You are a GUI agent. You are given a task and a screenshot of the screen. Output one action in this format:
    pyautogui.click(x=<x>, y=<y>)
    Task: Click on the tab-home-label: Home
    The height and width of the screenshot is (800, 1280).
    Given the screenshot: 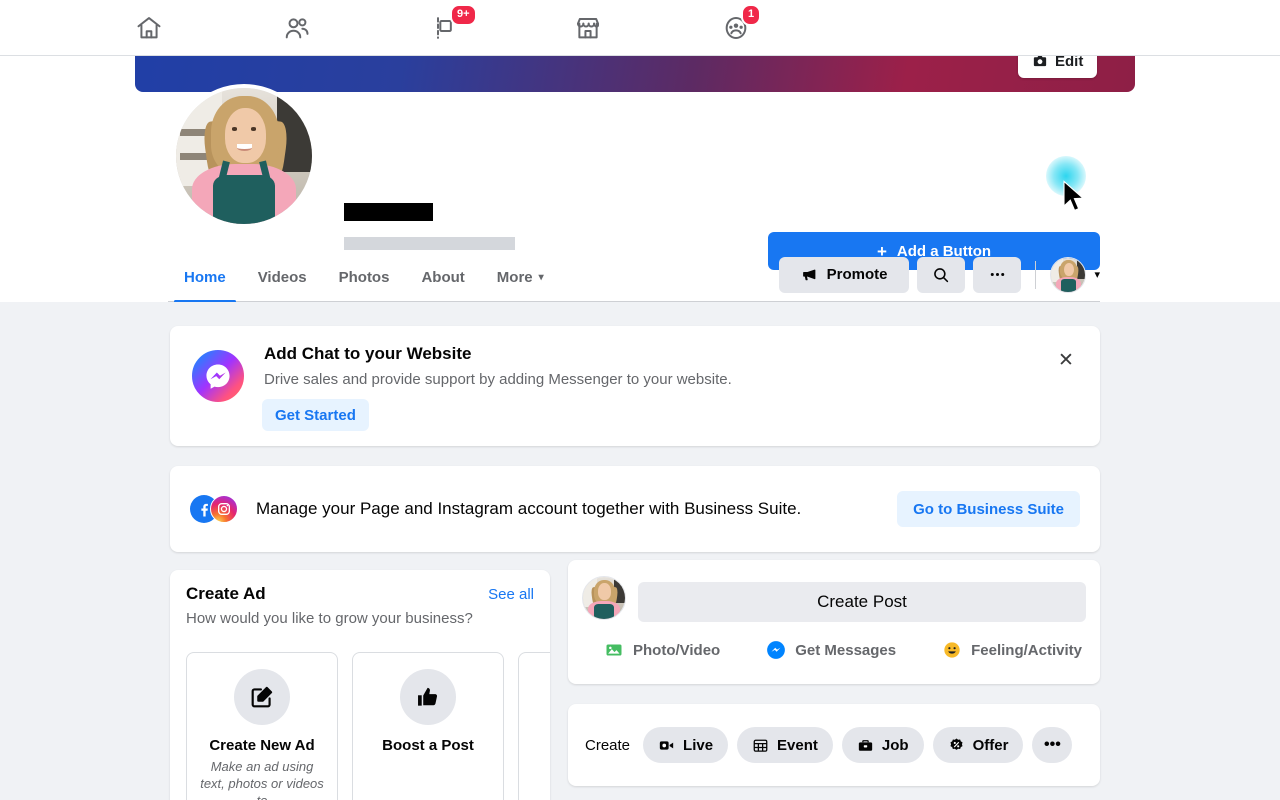 What is the action you would take?
    pyautogui.click(x=205, y=277)
    